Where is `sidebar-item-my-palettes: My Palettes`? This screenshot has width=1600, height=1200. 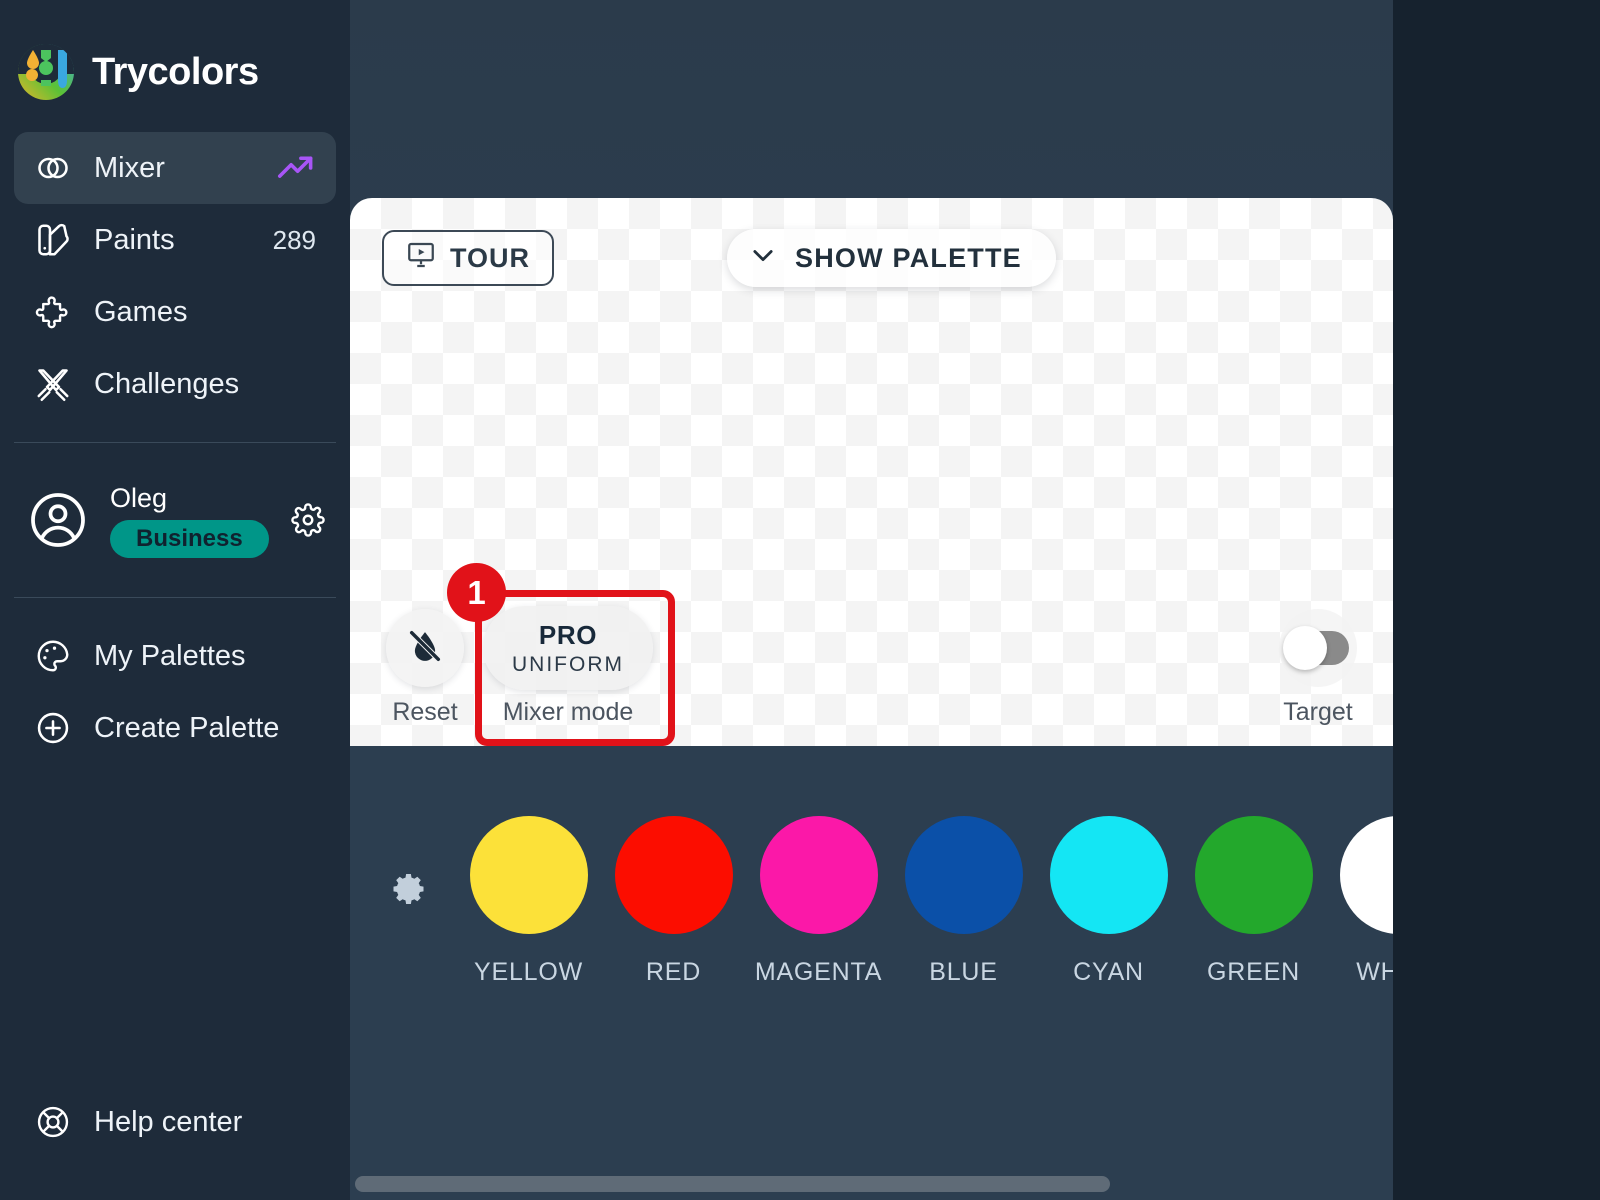
sidebar-item-my-palettes: My Palettes is located at coordinates (175, 656).